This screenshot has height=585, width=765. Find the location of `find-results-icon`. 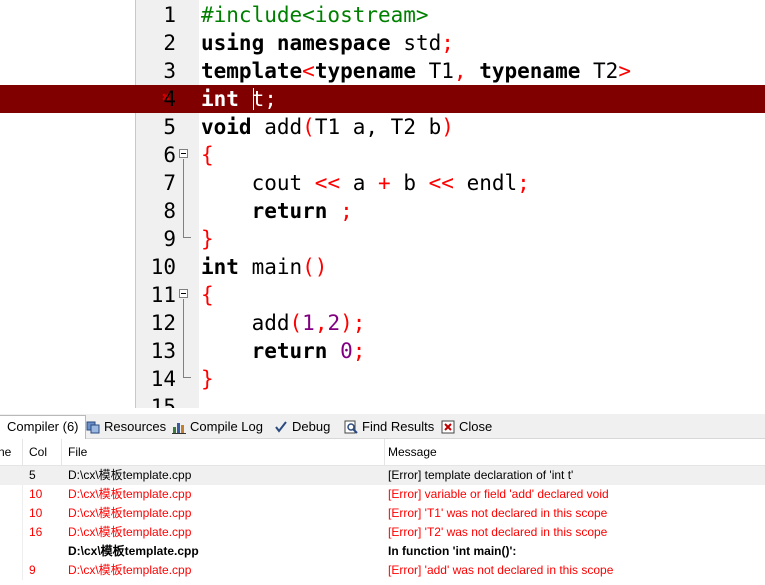

find-results-icon is located at coordinates (351, 426).